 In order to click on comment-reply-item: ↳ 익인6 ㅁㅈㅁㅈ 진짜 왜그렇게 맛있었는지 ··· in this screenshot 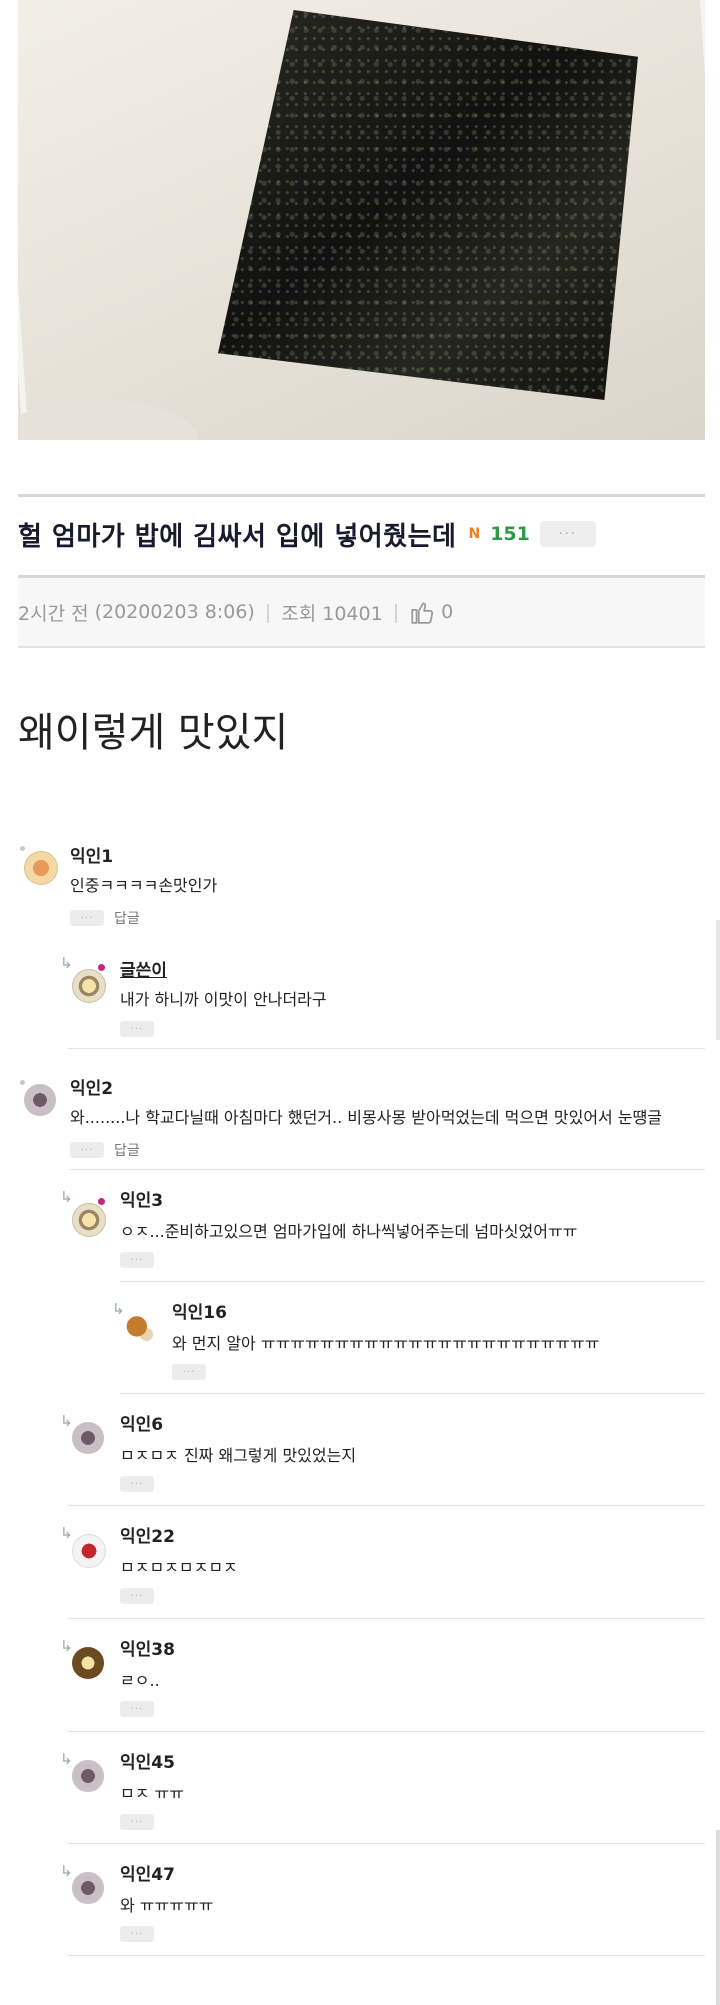, I will do `click(382, 1450)`.